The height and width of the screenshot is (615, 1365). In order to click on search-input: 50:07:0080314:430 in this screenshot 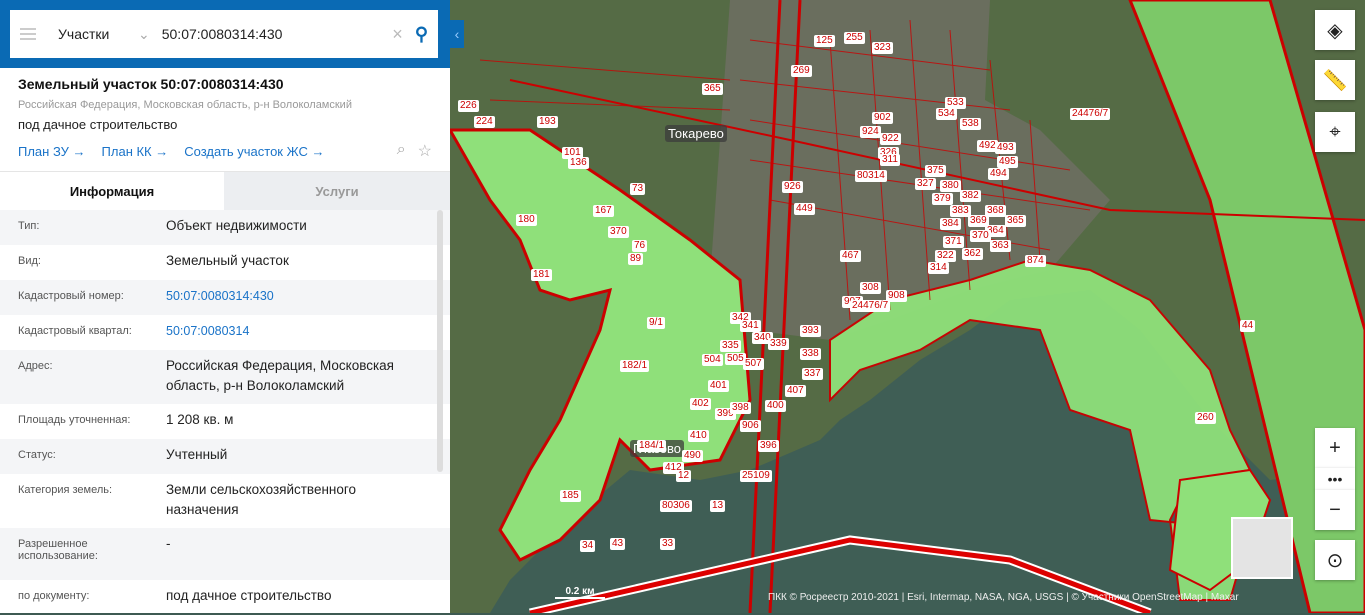, I will do `click(277, 34)`.